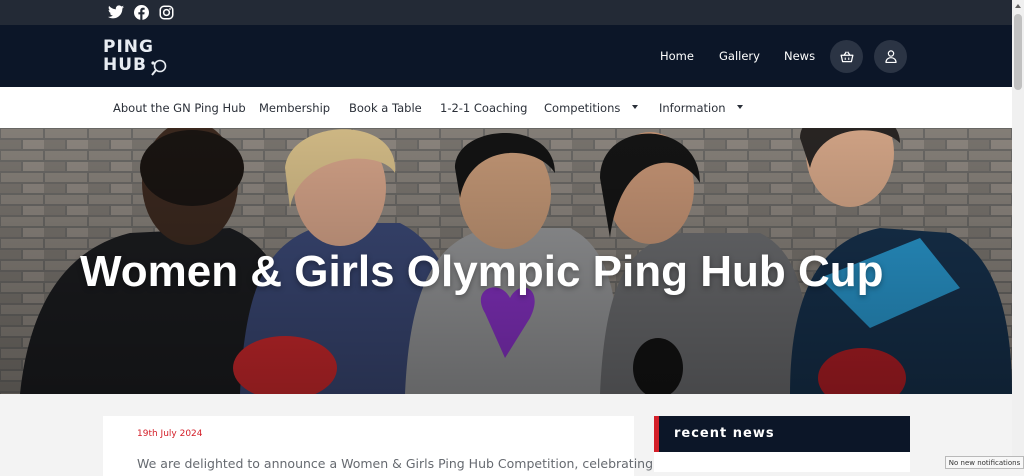  I want to click on basket-button, so click(846, 56).